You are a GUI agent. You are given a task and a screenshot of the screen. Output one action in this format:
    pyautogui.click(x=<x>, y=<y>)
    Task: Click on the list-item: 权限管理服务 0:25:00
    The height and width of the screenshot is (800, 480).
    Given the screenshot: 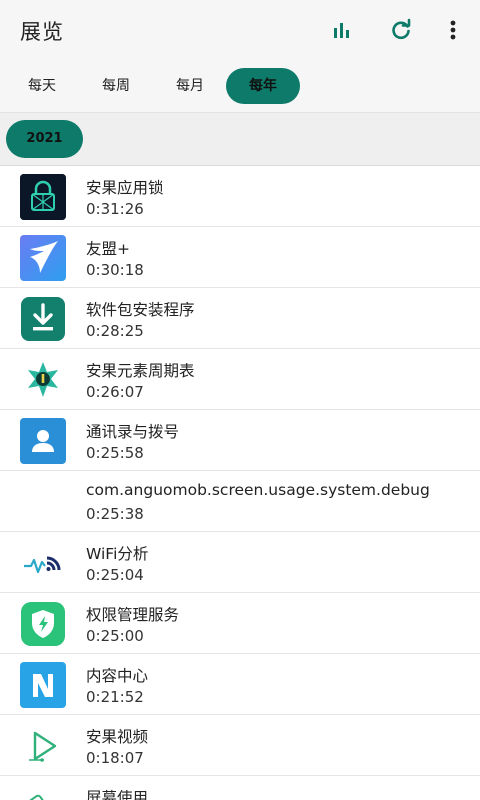 What is the action you would take?
    pyautogui.click(x=240, y=623)
    